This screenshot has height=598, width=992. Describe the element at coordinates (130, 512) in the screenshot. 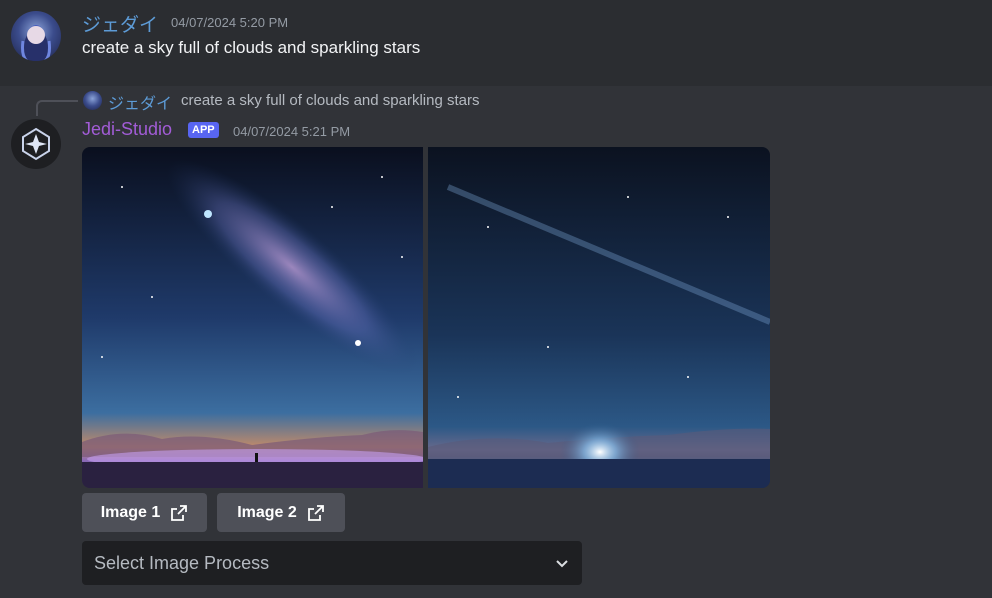

I see `button-label: Image 1` at that location.